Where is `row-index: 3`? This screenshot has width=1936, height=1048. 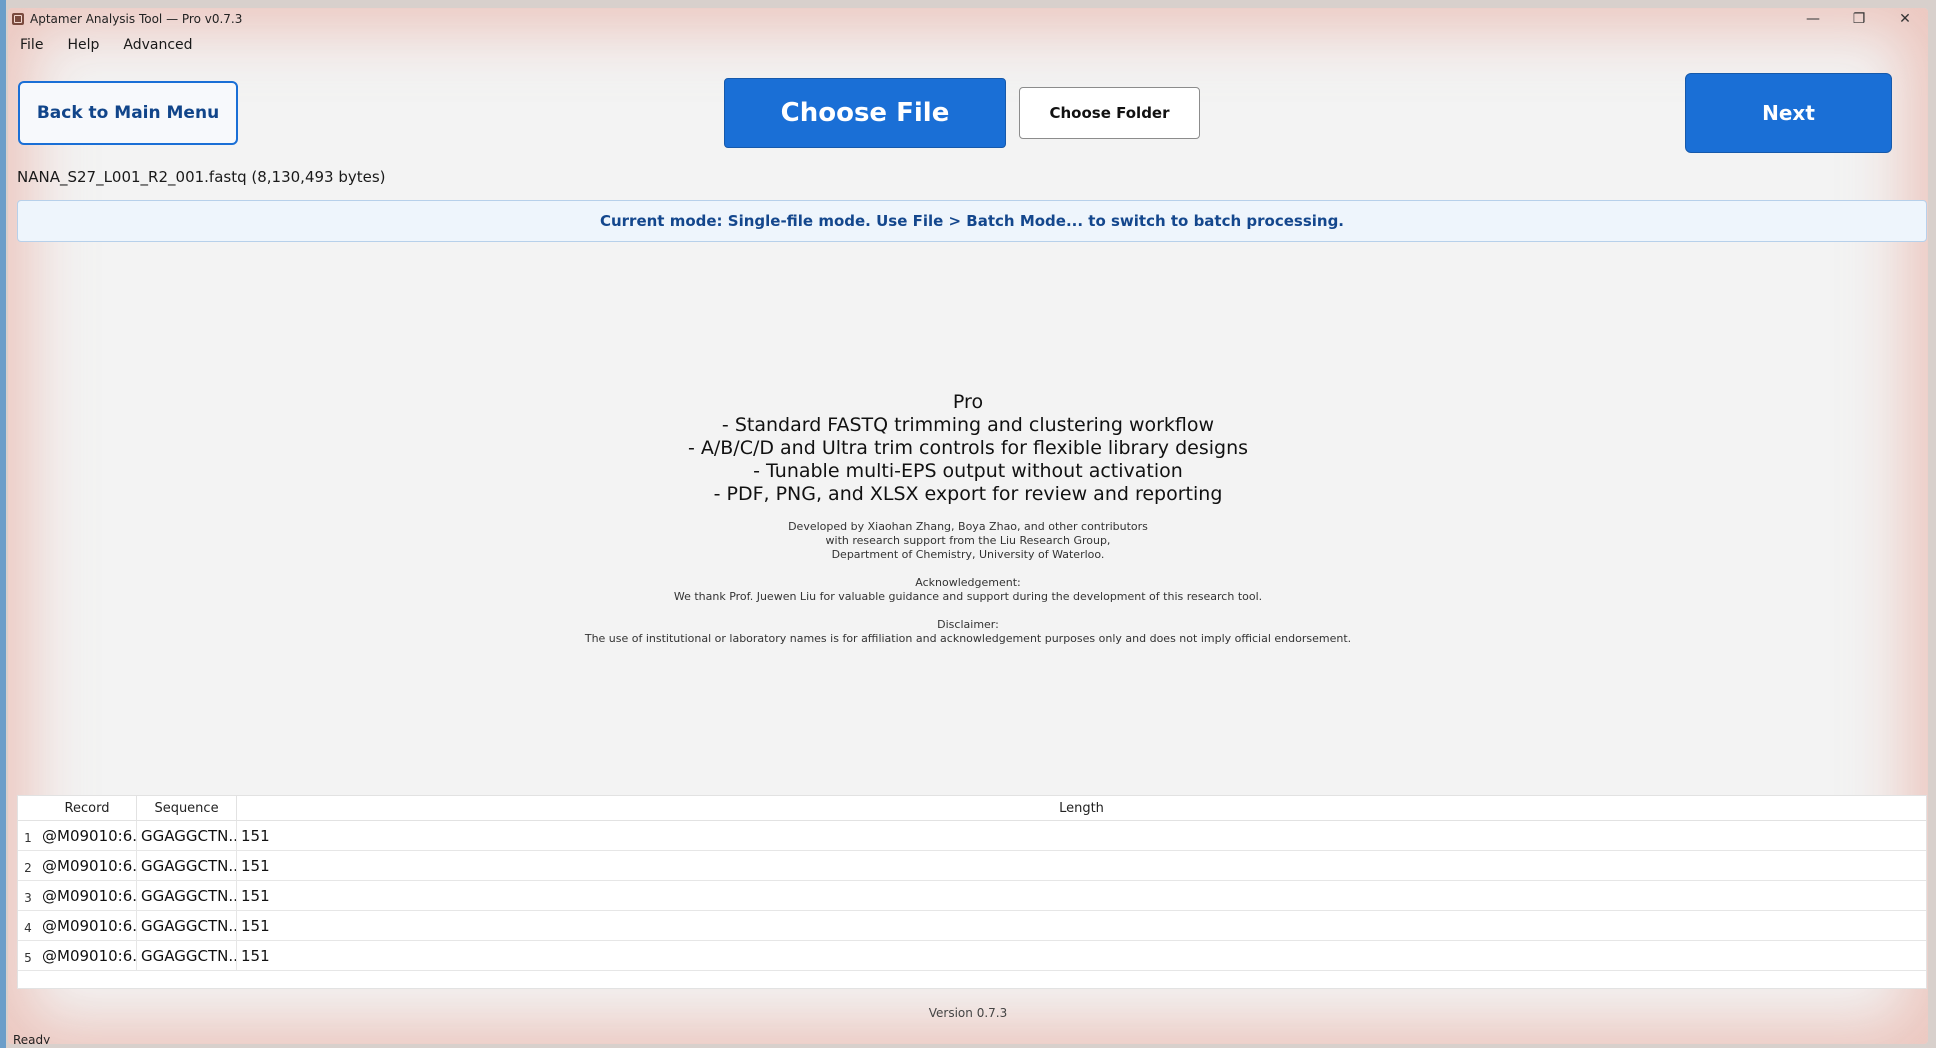
row-index: 3 is located at coordinates (28, 897).